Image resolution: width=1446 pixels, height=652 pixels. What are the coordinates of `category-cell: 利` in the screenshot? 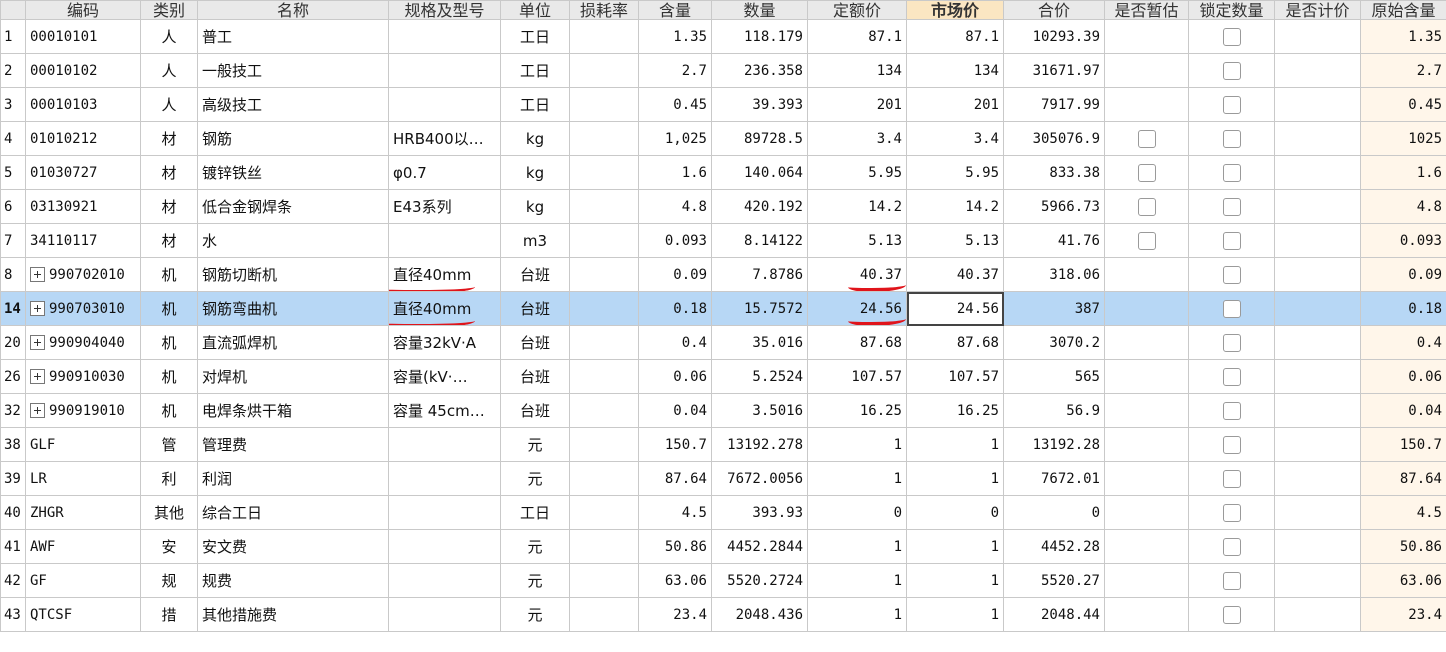 It's located at (169, 478).